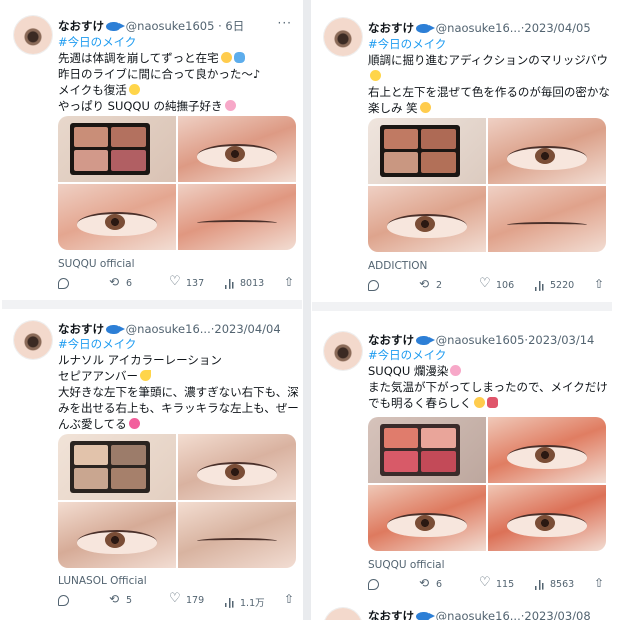 This screenshot has height=620, width=620. I want to click on like-button: 137, so click(186, 281).